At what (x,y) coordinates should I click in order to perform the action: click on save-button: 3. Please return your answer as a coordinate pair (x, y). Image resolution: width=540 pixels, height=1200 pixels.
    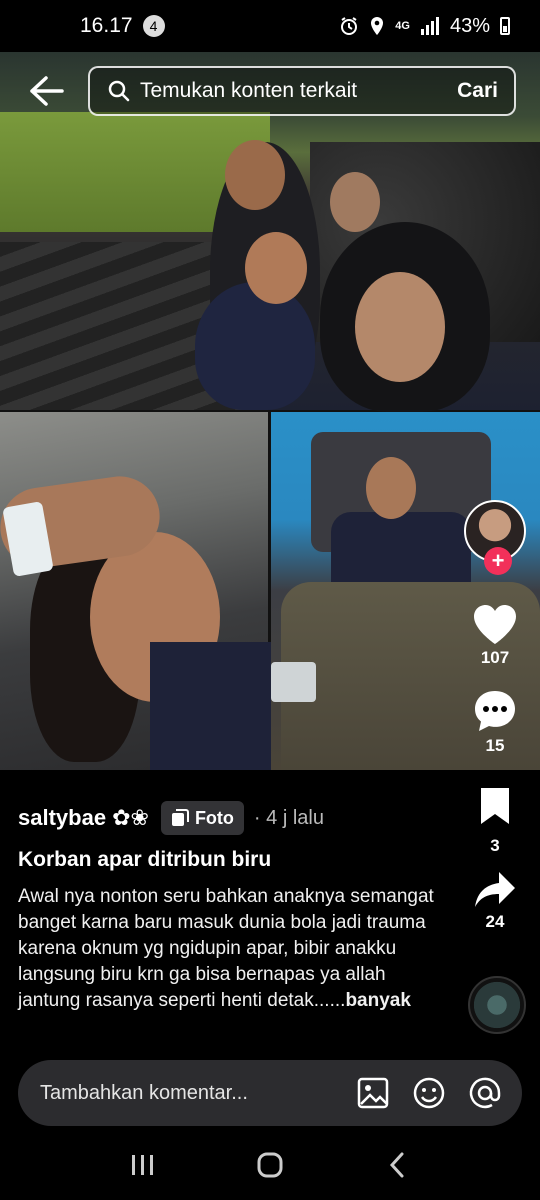
    Looking at the image, I should click on (495, 821).